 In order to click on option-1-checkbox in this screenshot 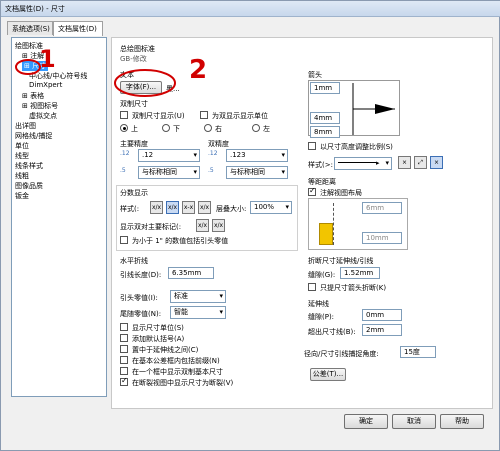, I will do `click(124, 327)`.